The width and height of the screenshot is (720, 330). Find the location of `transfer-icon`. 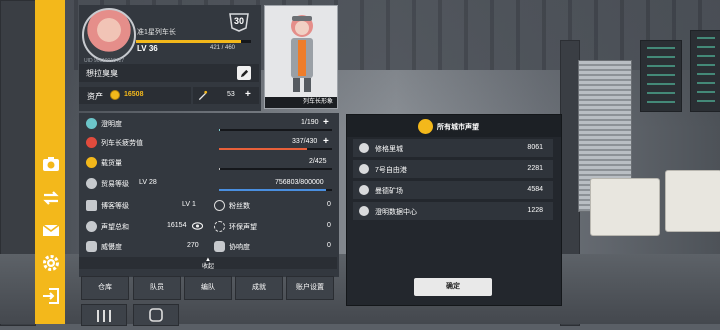

transfer-icon is located at coordinates (51, 198).